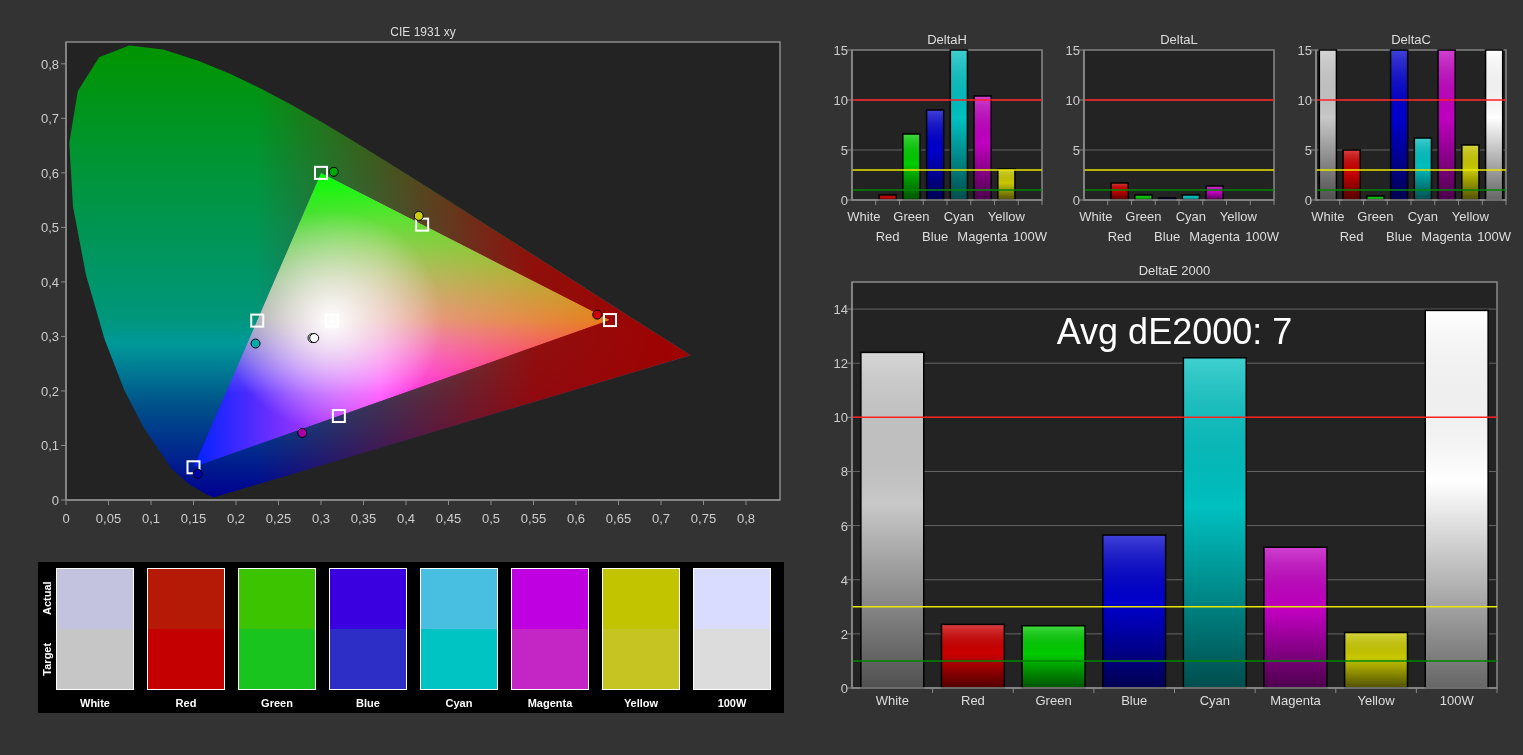 The height and width of the screenshot is (755, 1523). What do you see at coordinates (840, 364) in the screenshot?
I see `axis-label: 12` at bounding box center [840, 364].